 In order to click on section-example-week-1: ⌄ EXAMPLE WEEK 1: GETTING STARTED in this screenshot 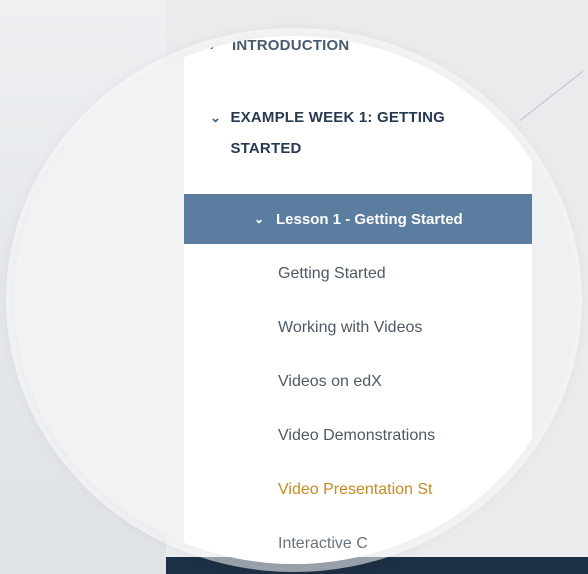, I will do `click(355, 133)`.